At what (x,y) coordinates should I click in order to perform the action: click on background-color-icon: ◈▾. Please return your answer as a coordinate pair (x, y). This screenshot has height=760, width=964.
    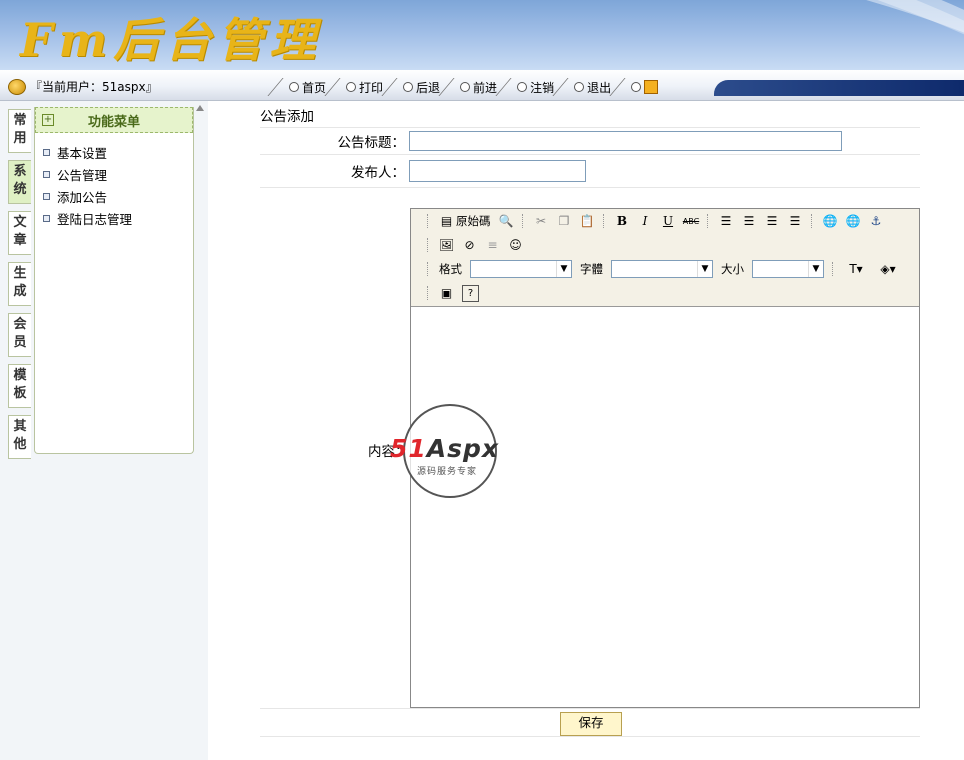
    Looking at the image, I should click on (888, 269).